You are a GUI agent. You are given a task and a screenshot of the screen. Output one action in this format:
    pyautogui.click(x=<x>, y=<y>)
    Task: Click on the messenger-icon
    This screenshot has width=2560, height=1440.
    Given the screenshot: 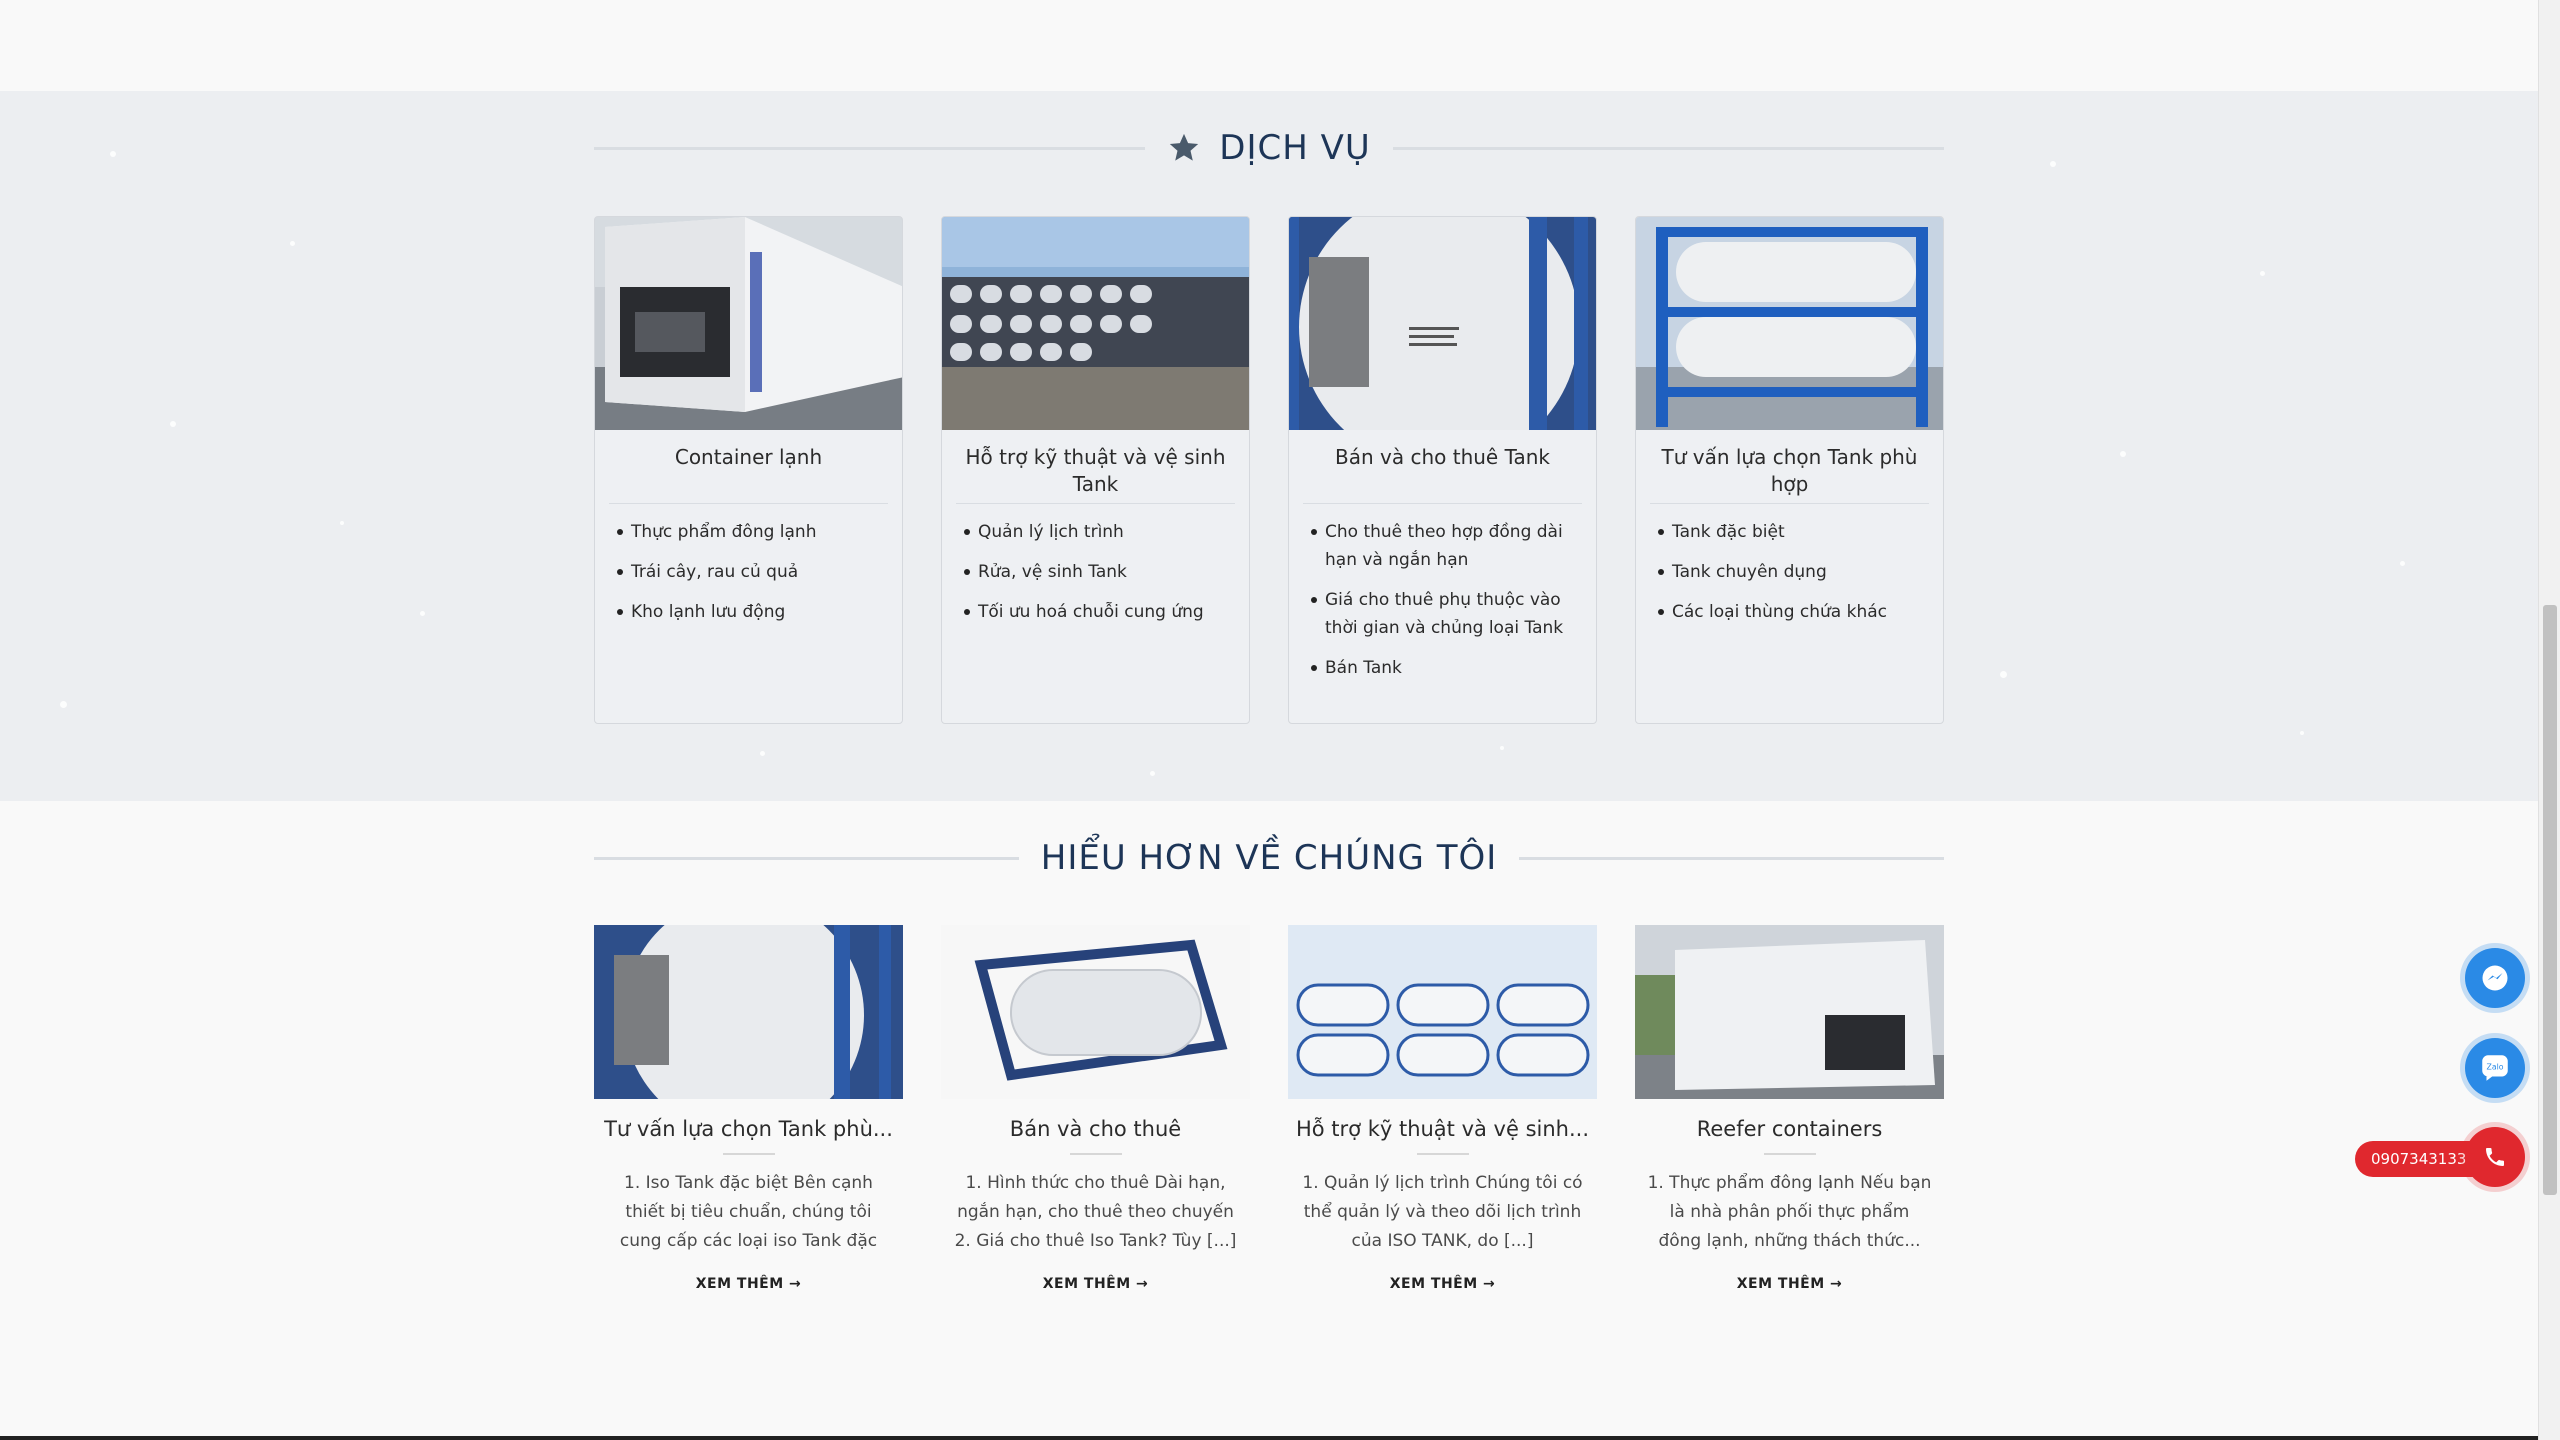 What is the action you would take?
    pyautogui.click(x=2495, y=978)
    